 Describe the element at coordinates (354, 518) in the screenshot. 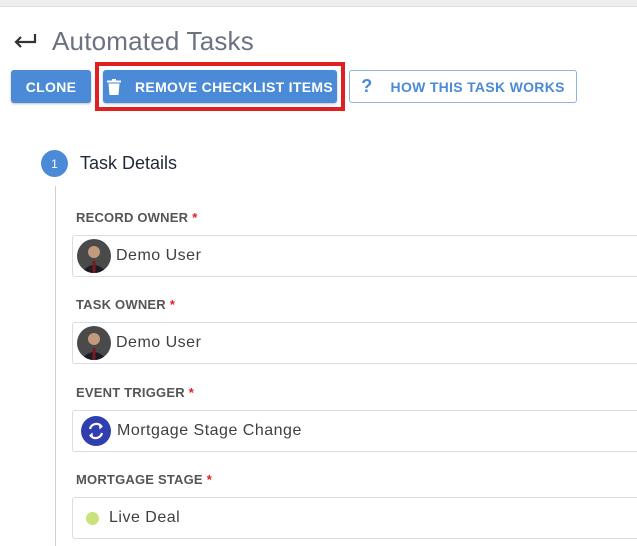

I see `mortgage-stage-field: Live Deal` at that location.